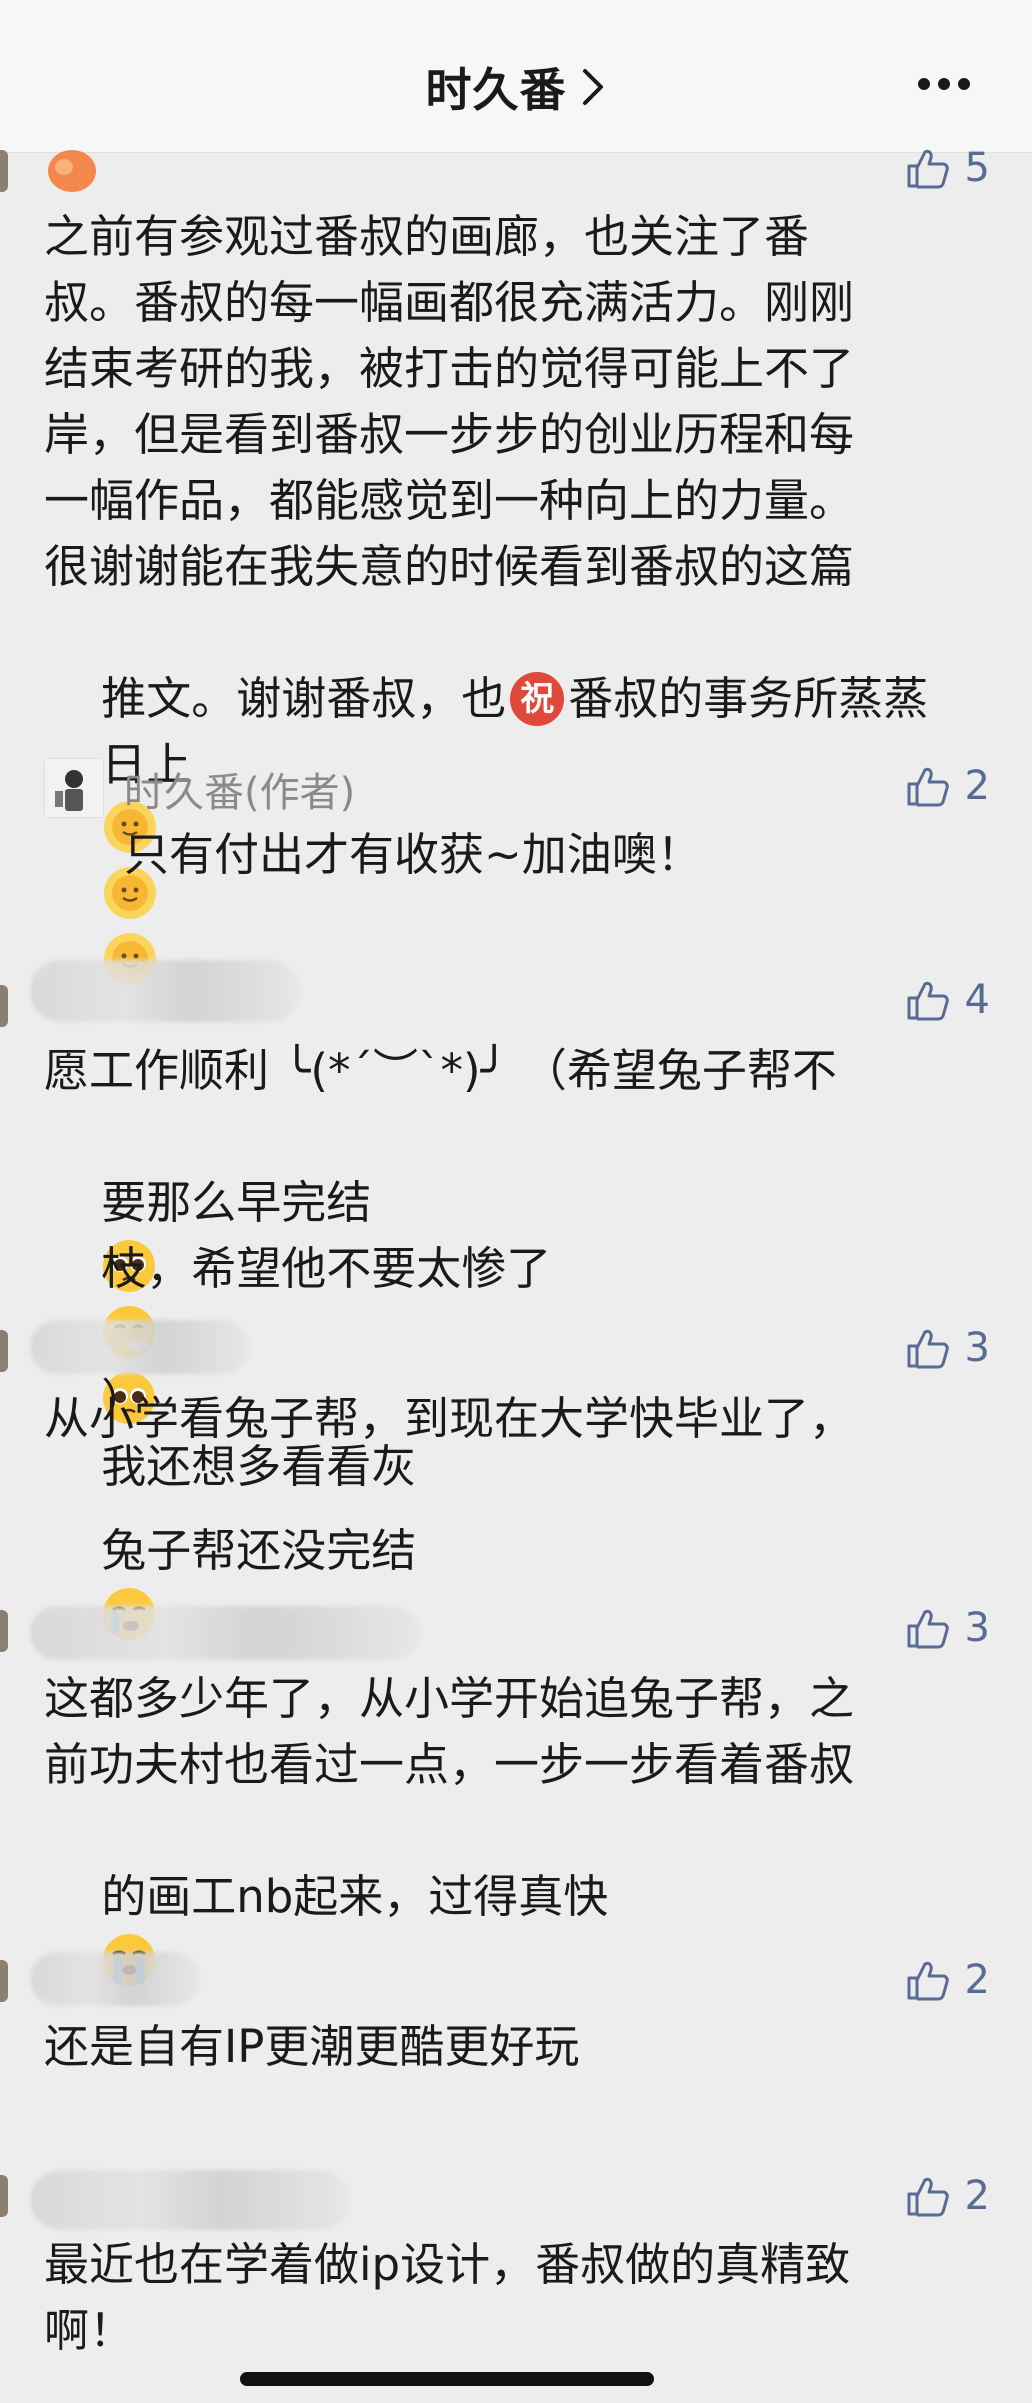  I want to click on author-avatar, so click(74, 788).